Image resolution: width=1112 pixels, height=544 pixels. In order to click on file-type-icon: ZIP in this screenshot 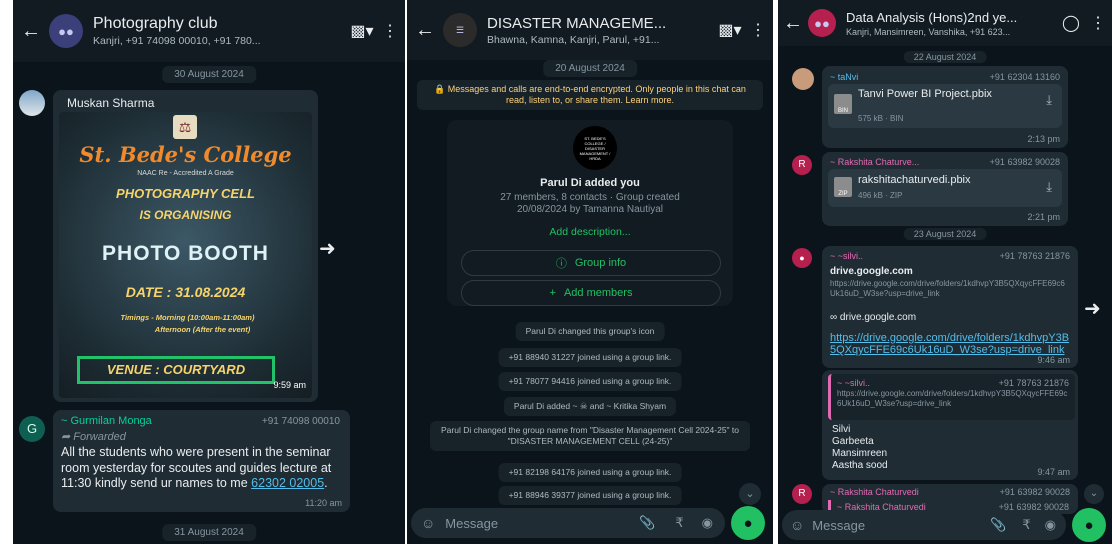, I will do `click(843, 187)`.